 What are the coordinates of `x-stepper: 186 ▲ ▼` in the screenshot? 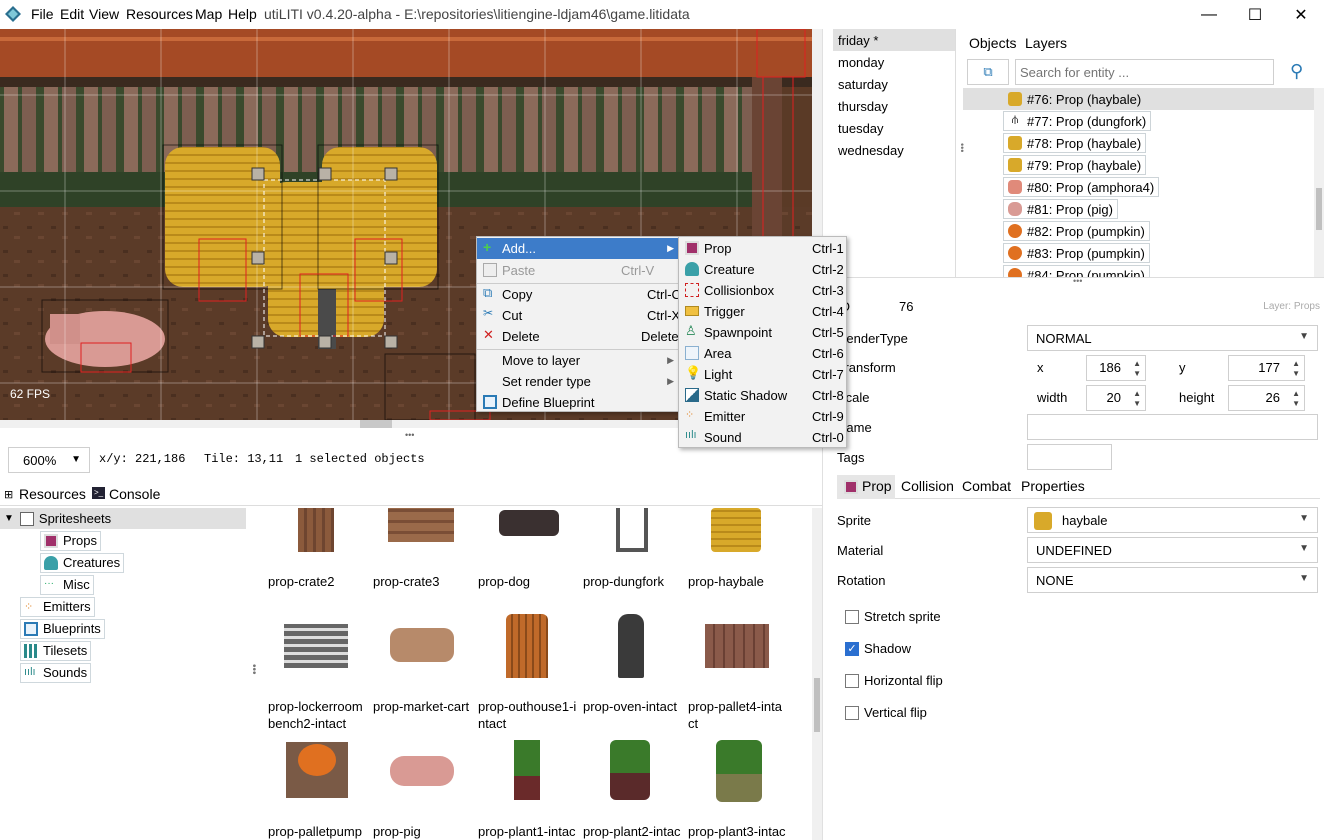 It's located at (1116, 368).